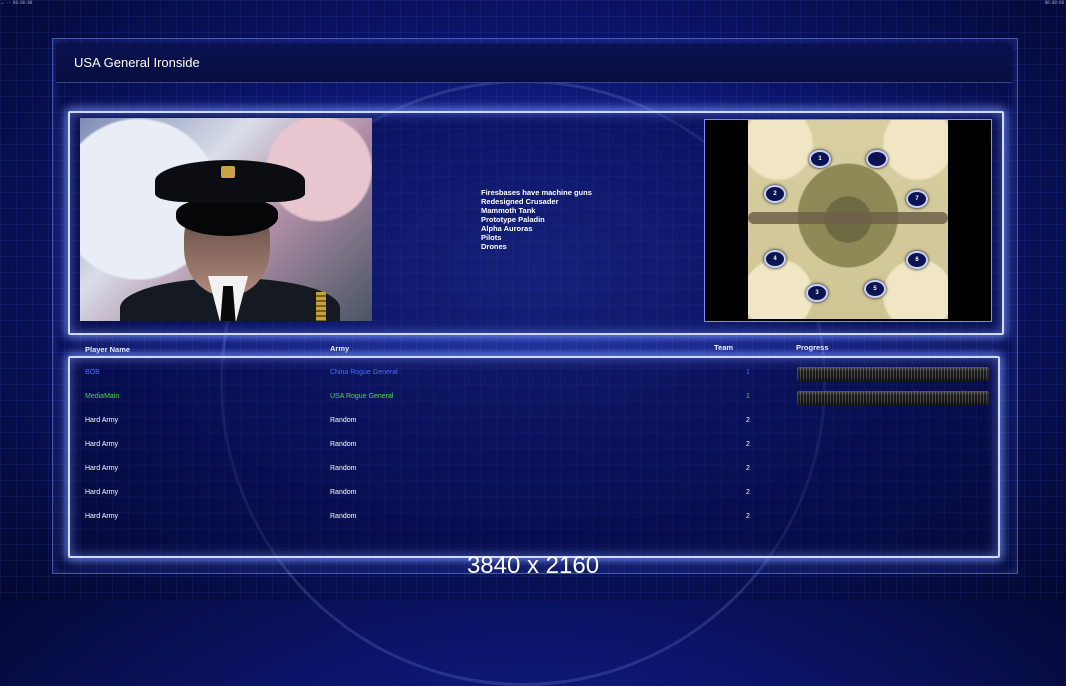 The height and width of the screenshot is (686, 1066). I want to click on general-title: USA General Ironside, so click(137, 62).